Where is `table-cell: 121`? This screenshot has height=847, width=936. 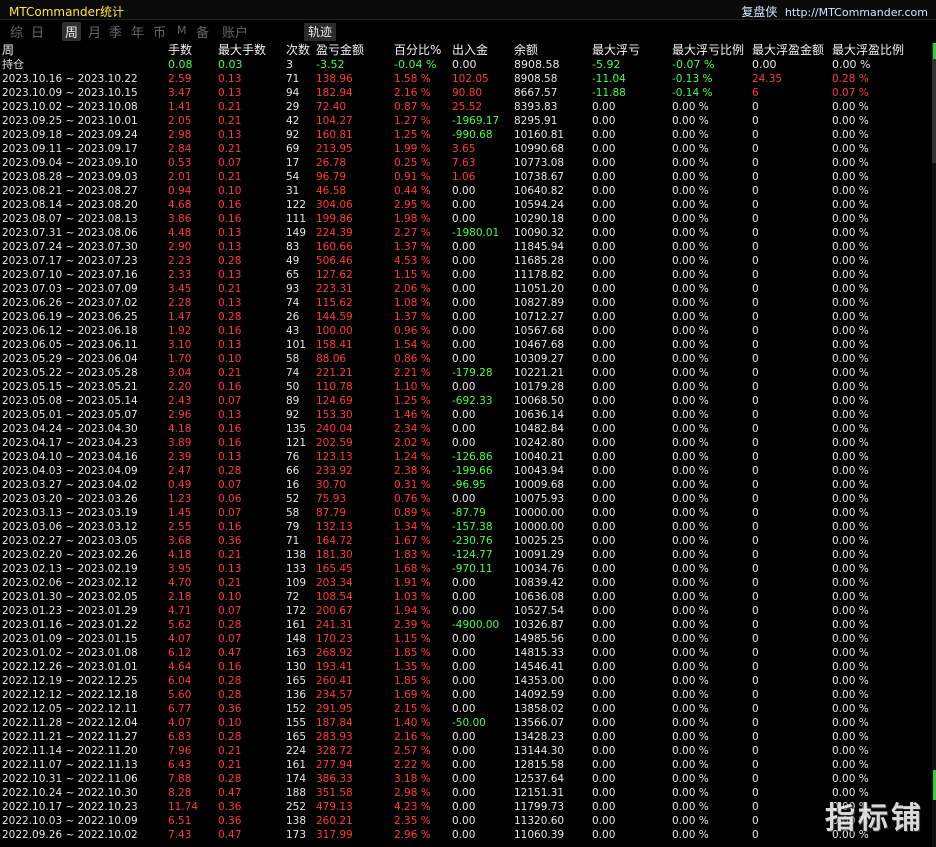
table-cell: 121 is located at coordinates (296, 443).